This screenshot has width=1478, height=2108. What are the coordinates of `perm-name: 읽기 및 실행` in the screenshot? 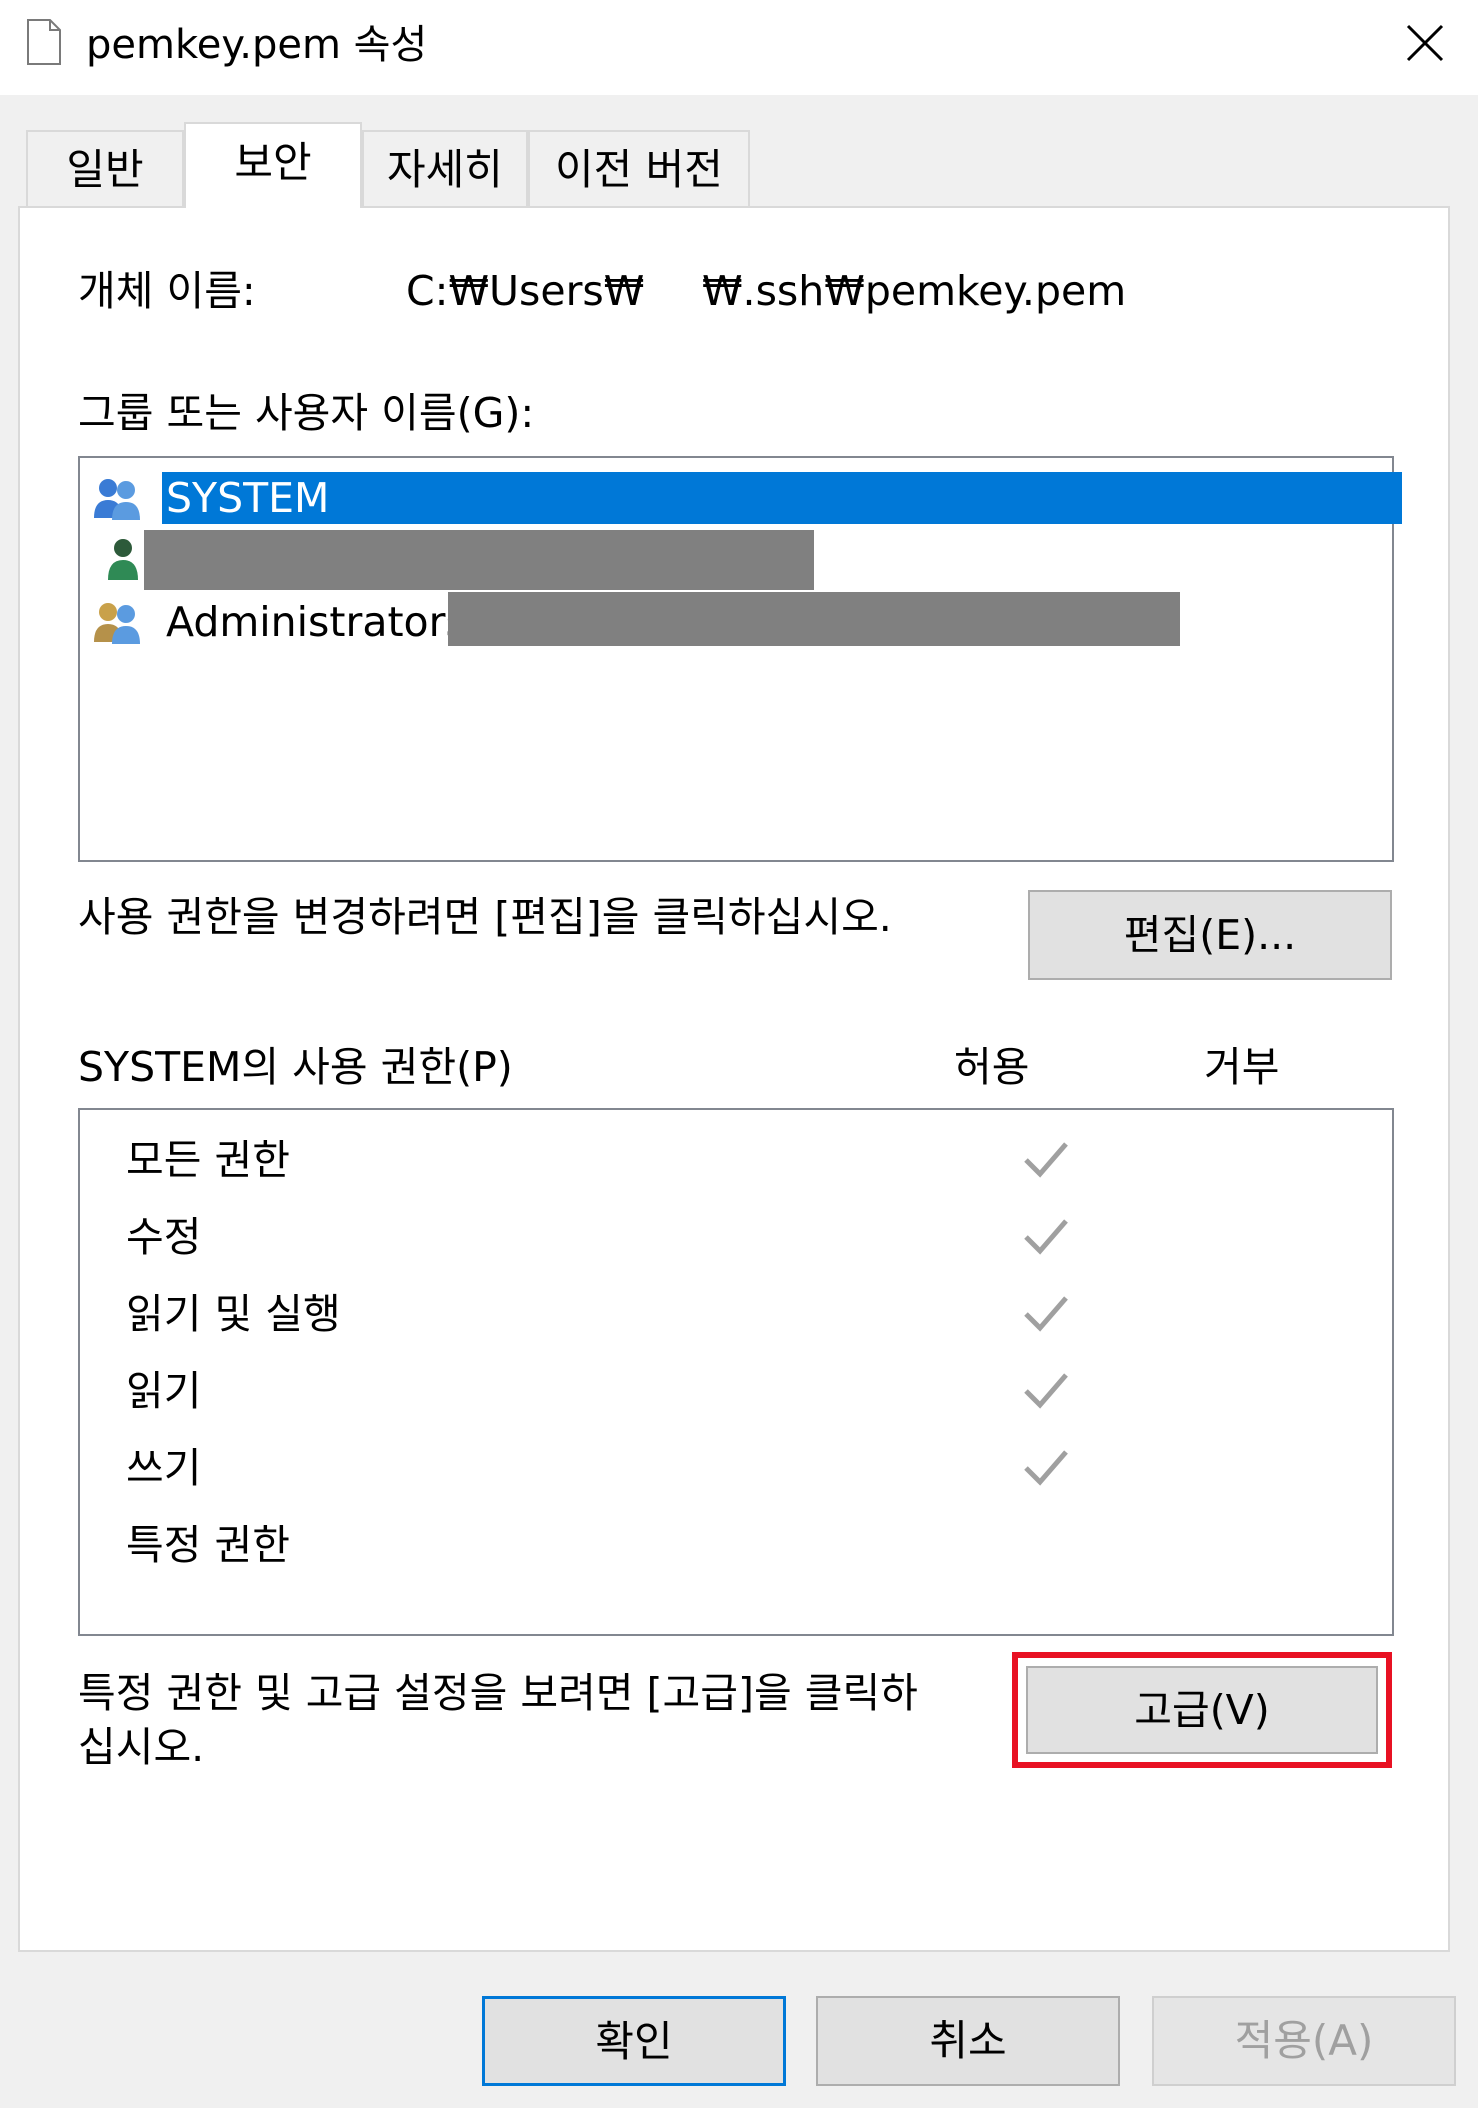 It's located at (233, 1314).